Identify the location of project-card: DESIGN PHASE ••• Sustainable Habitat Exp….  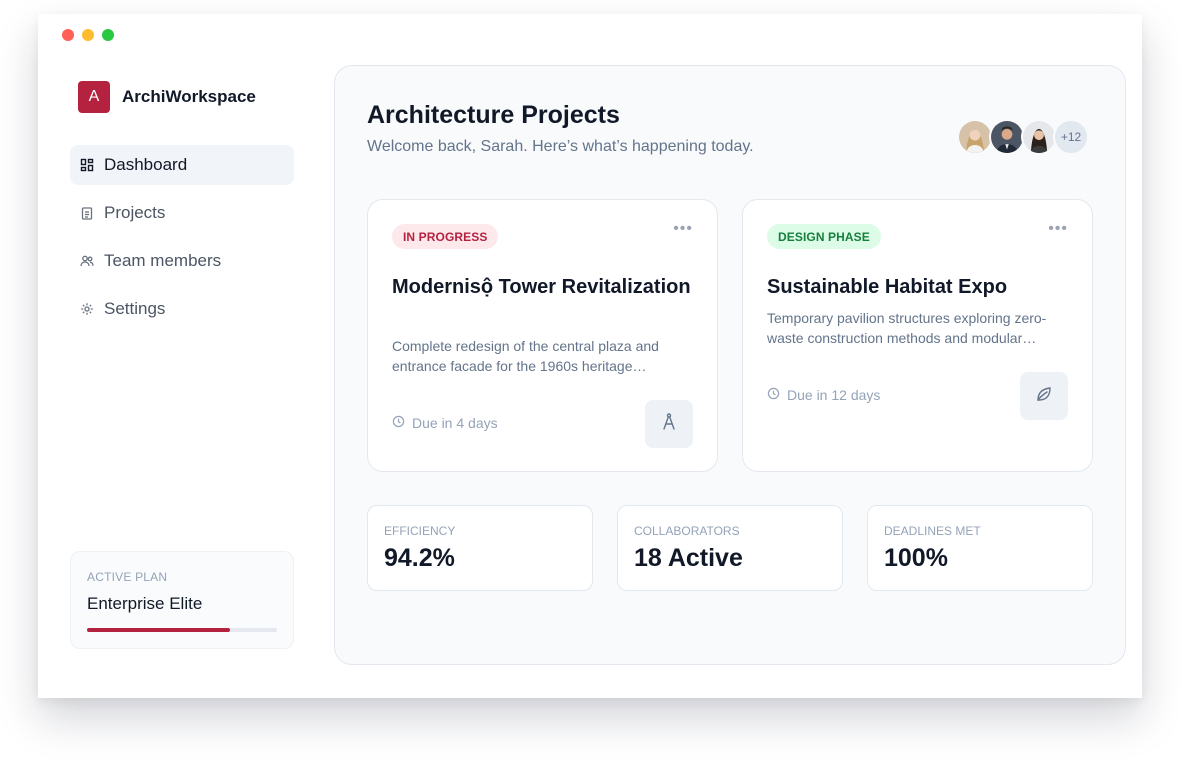
(917, 335).